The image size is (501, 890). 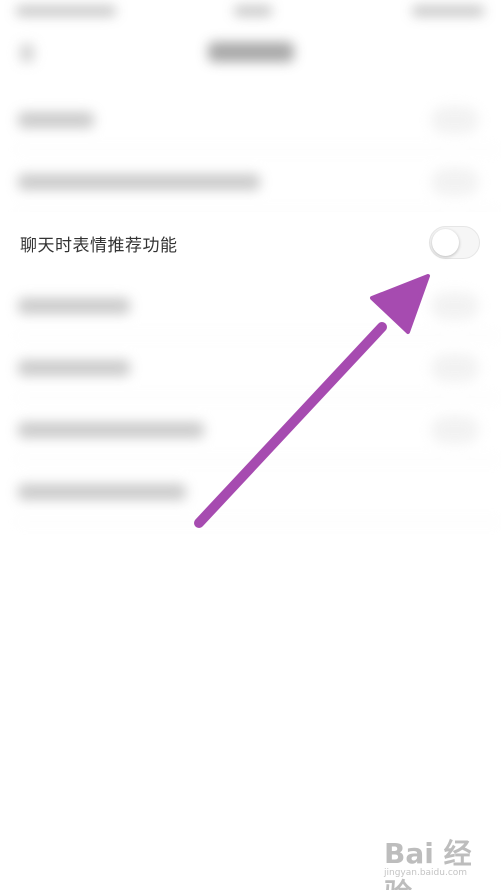 What do you see at coordinates (250, 243) in the screenshot?
I see `emoji-recommend-row: 聊天时表情推荐功能` at bounding box center [250, 243].